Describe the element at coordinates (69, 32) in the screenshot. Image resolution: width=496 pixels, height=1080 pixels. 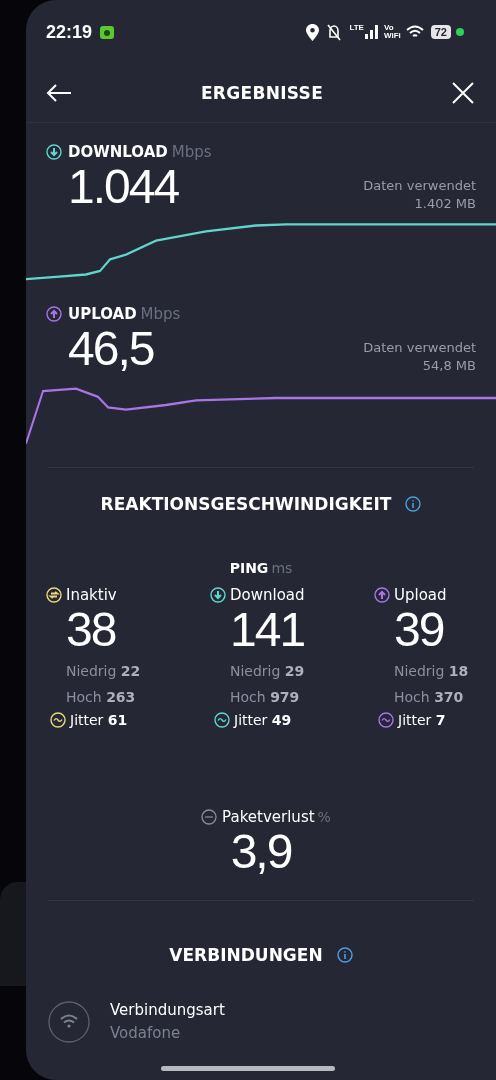
I see `status-time: 22:19` at that location.